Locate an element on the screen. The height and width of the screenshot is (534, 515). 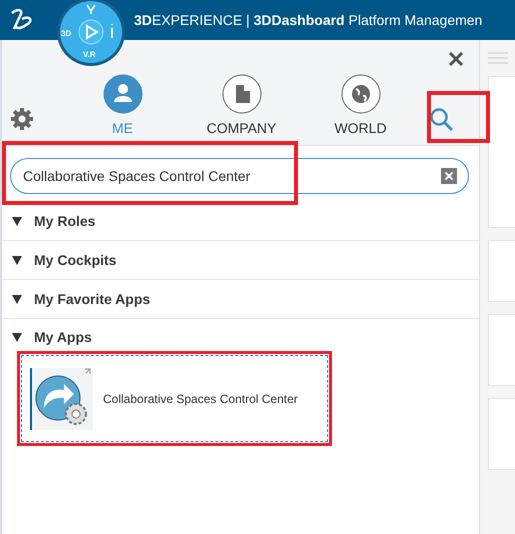
search-field: Collaborative Spaces Control Center is located at coordinates (239, 176).